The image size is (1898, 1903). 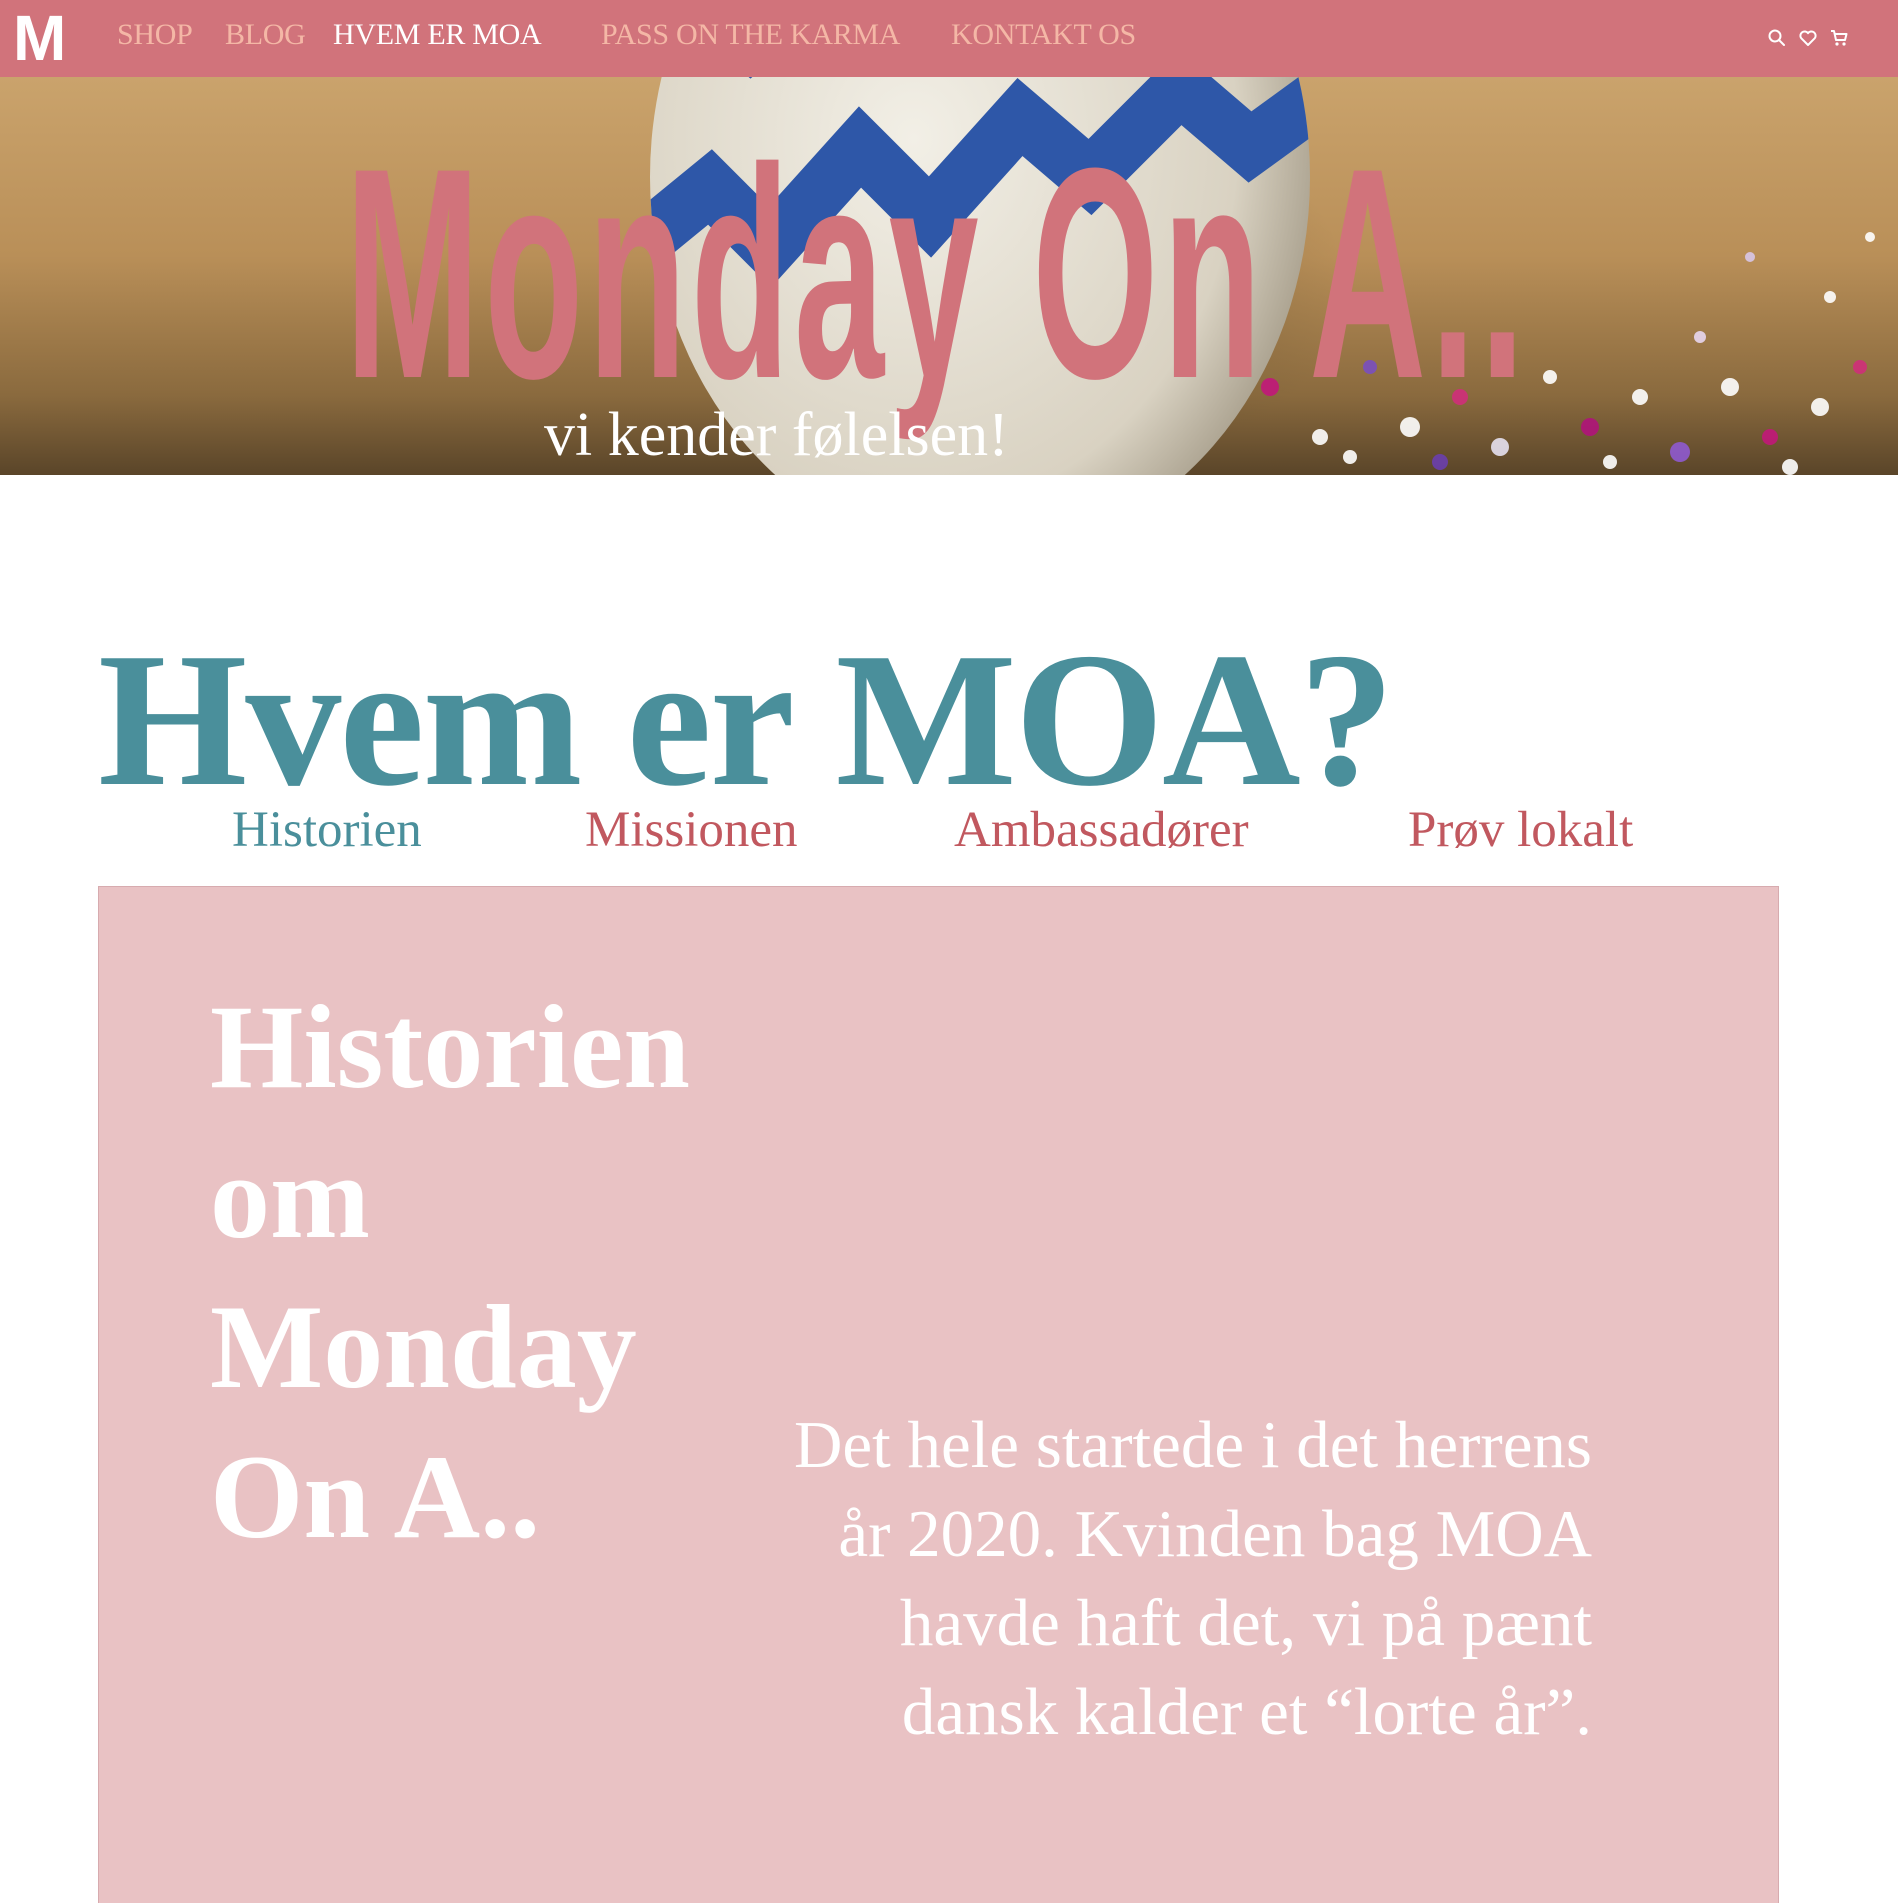 What do you see at coordinates (265, 35) in the screenshot?
I see `nav-item-blog: BLOG` at bounding box center [265, 35].